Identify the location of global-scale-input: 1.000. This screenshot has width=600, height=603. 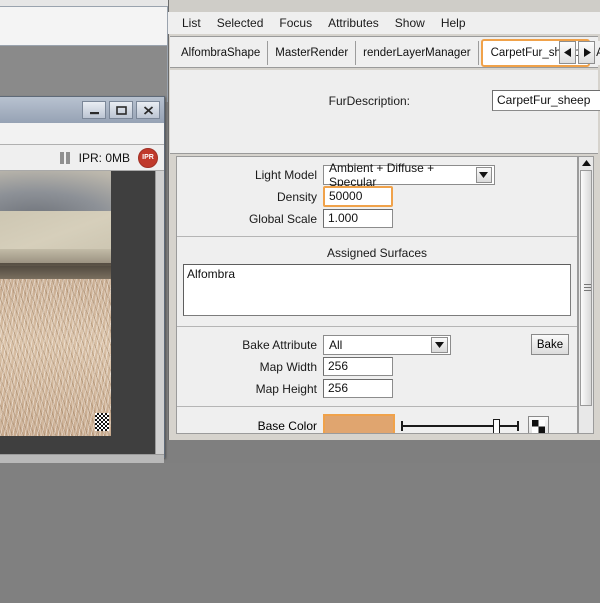
(358, 218).